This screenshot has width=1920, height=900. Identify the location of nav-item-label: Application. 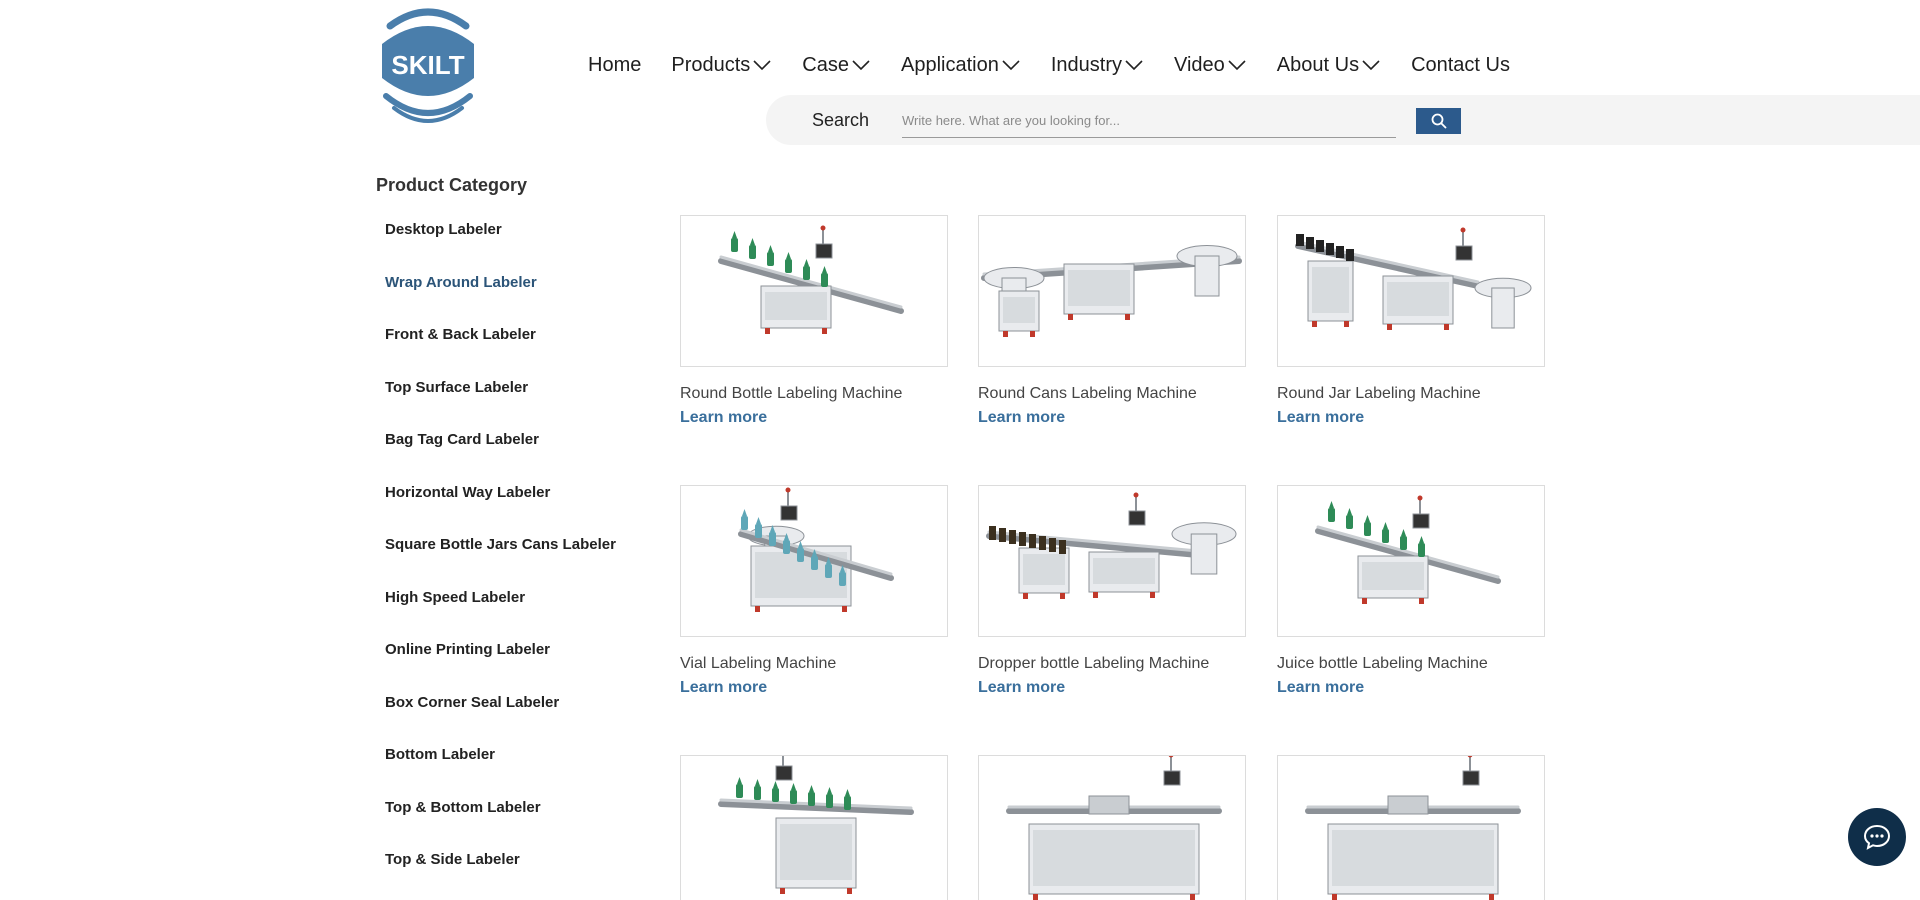
(950, 64).